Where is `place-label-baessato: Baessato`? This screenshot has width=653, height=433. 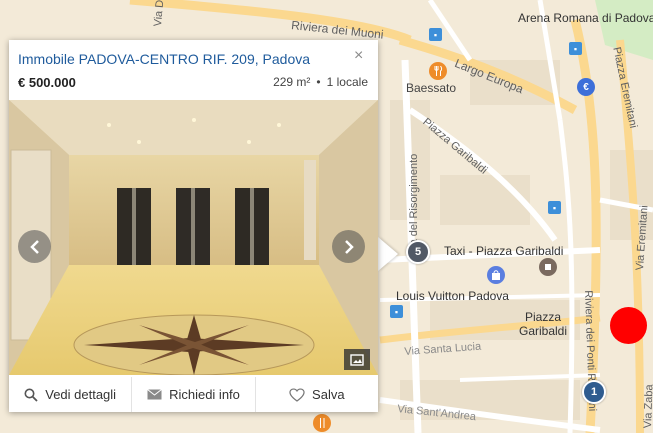
place-label-baessato: Baessato is located at coordinates (431, 88).